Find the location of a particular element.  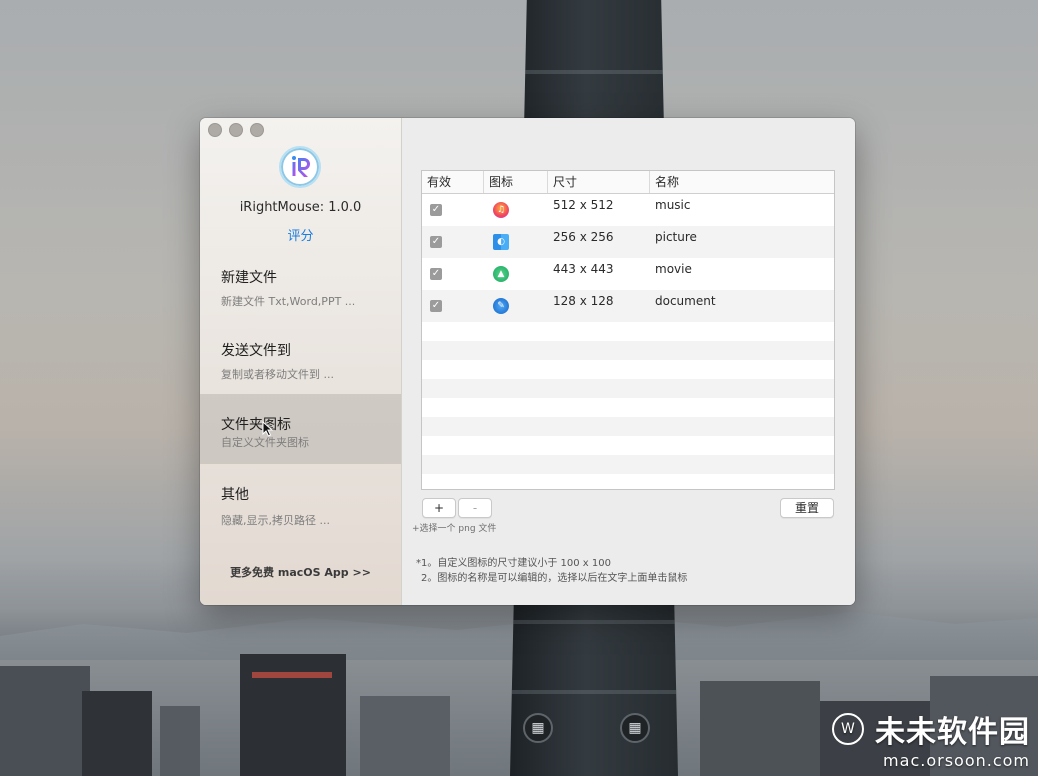

column-header-enabled: 有效 is located at coordinates (453, 182).